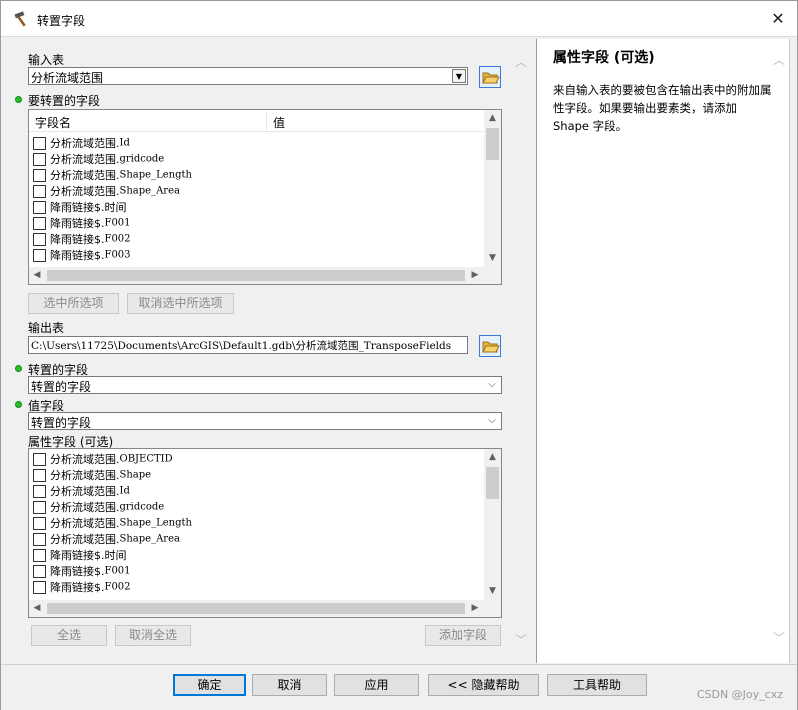 This screenshot has height=710, width=798. I want to click on chevron-down-icon: ▼, so click(459, 76).